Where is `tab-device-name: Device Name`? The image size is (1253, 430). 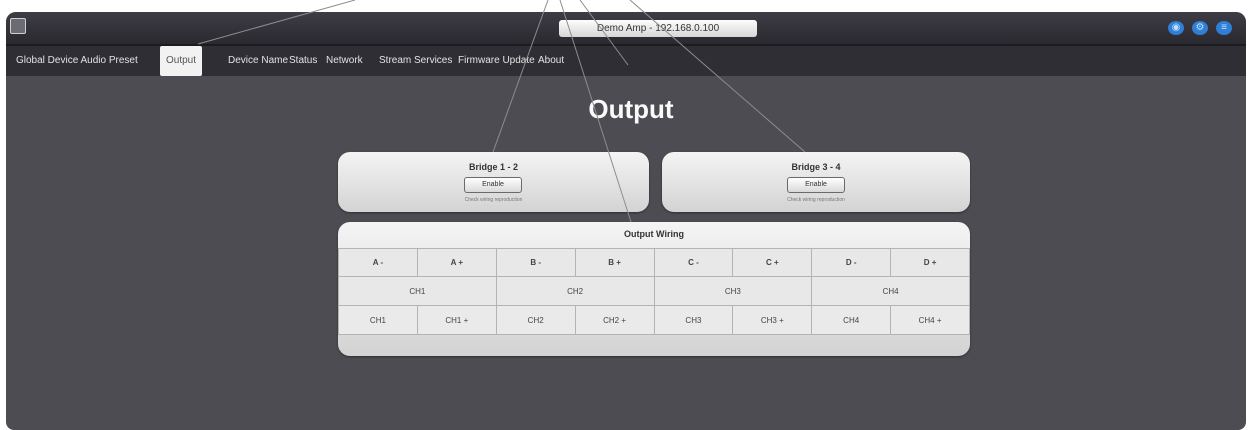 tab-device-name: Device Name is located at coordinates (258, 61).